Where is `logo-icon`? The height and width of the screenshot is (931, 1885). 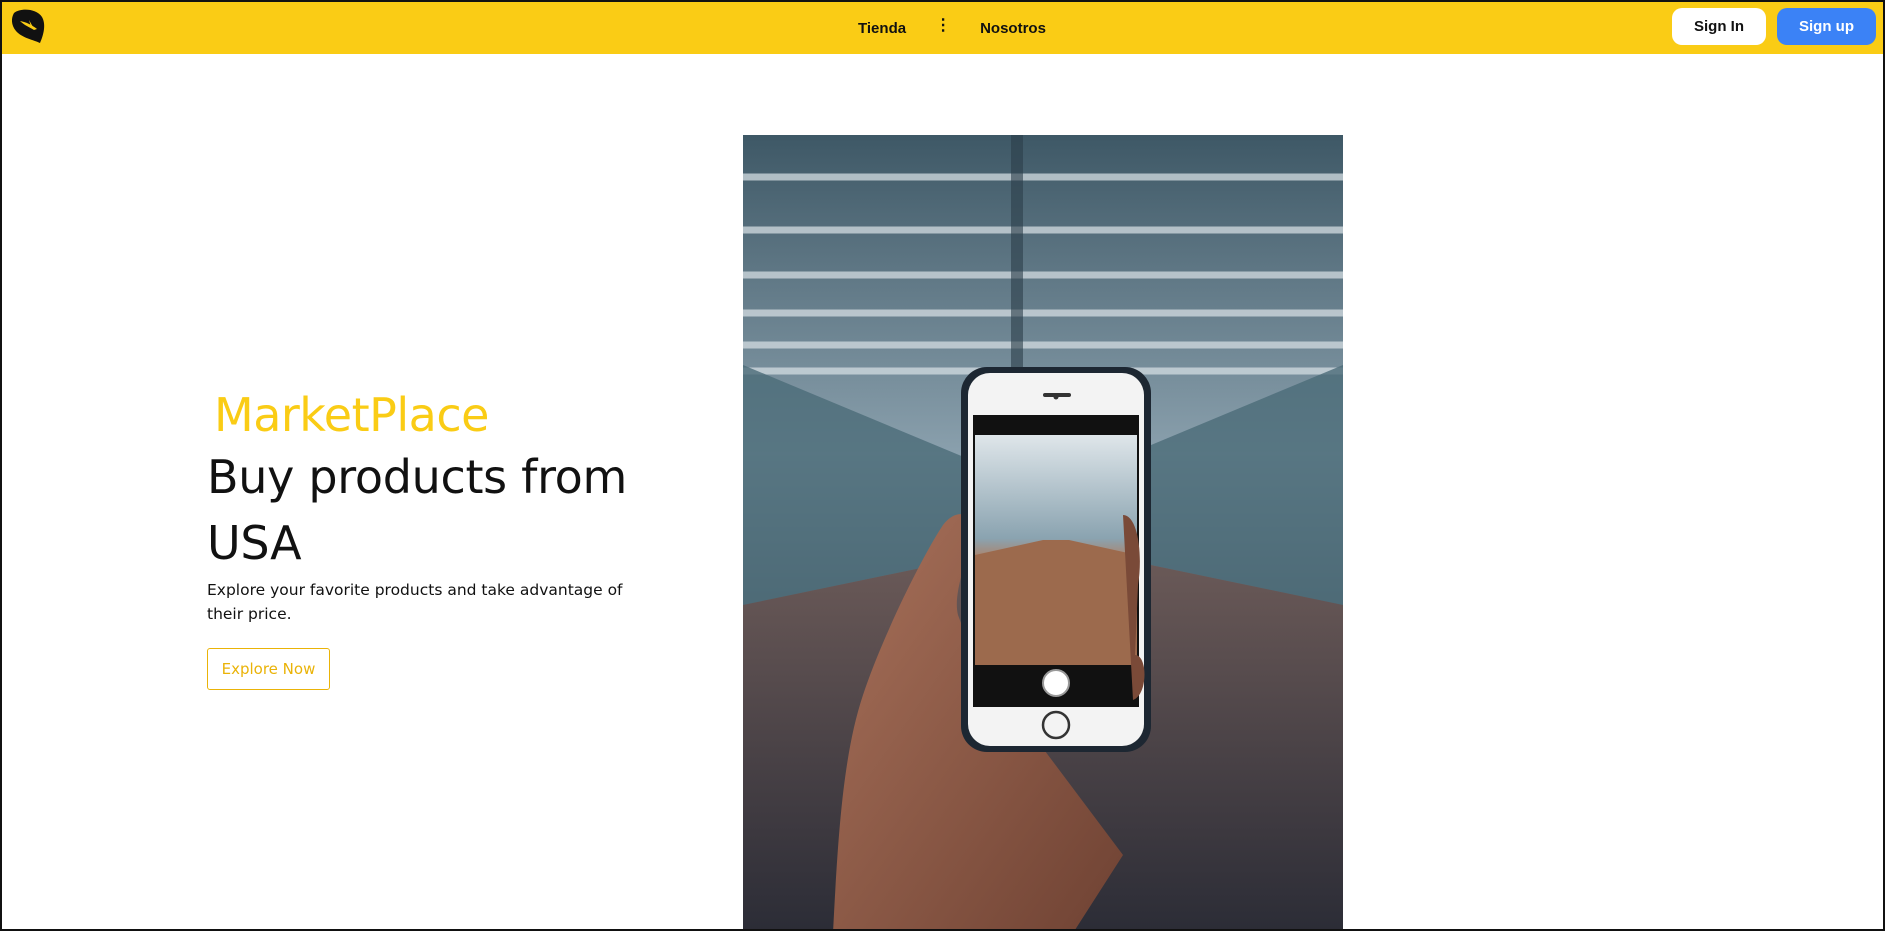
logo-icon is located at coordinates (28, 26).